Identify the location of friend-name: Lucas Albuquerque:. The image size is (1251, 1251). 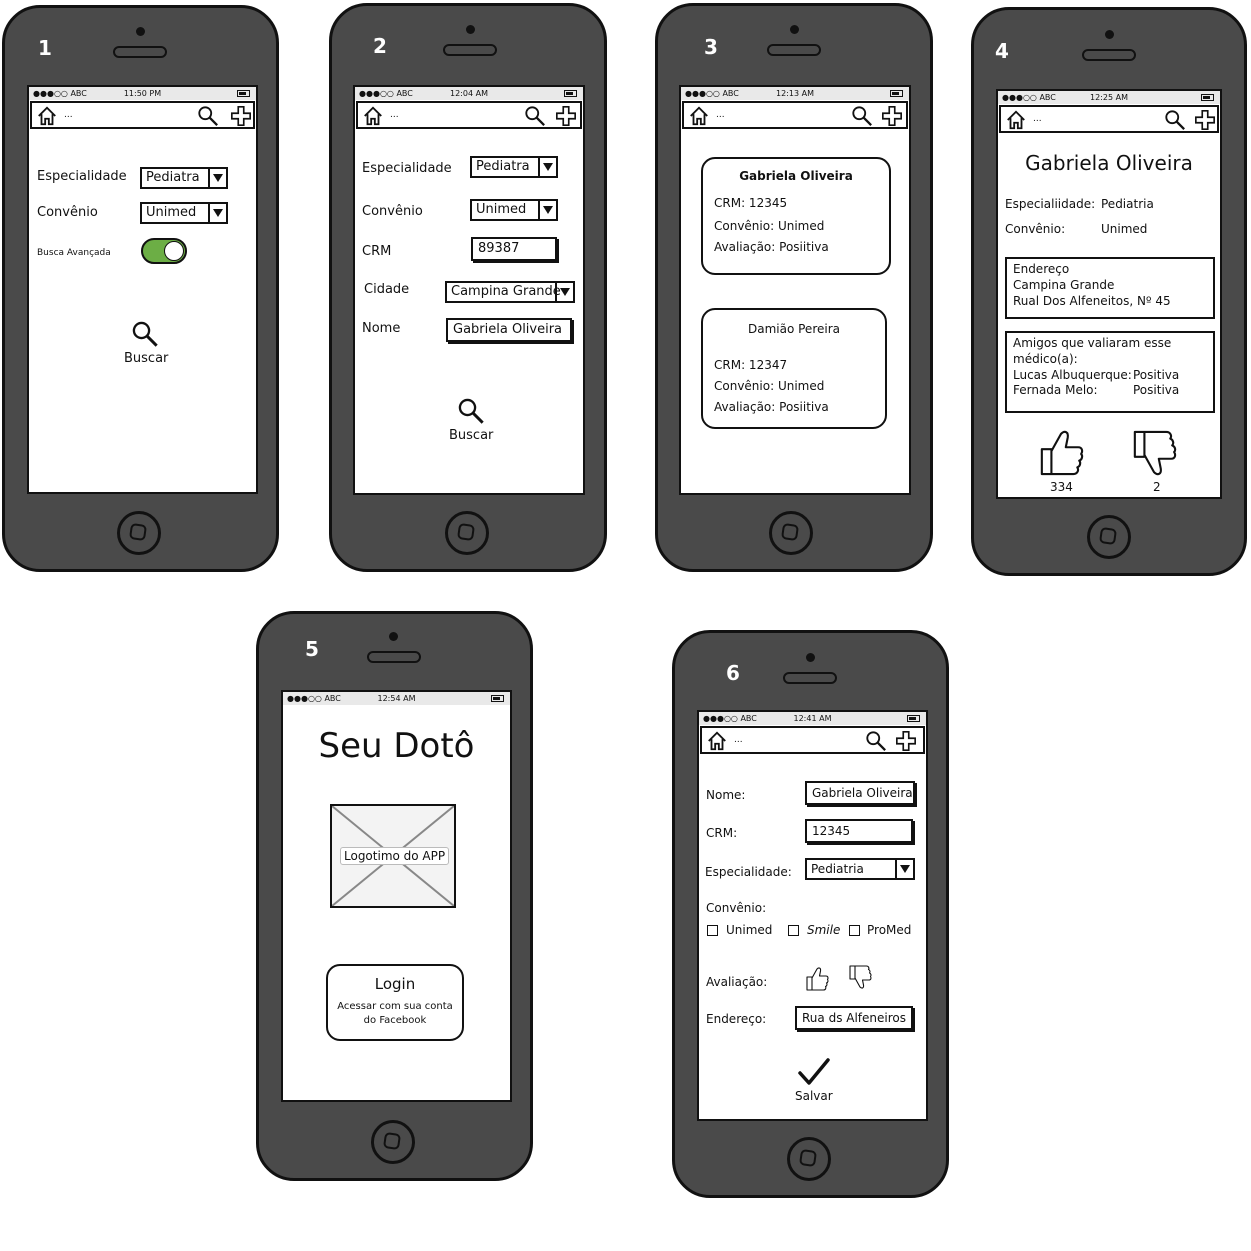
(1072, 375).